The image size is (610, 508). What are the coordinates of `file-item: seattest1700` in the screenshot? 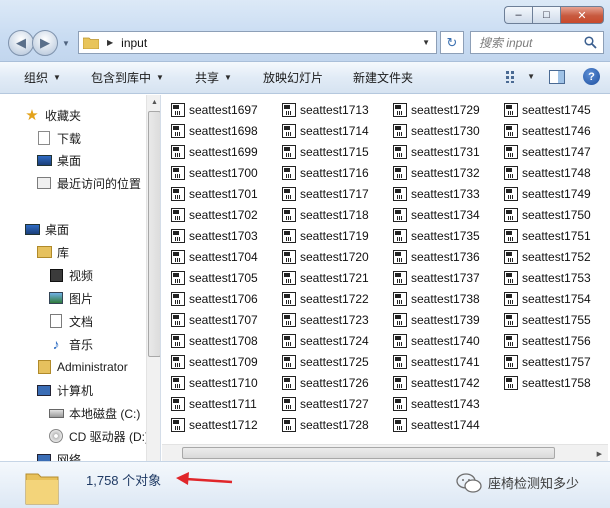 It's located at (214, 172).